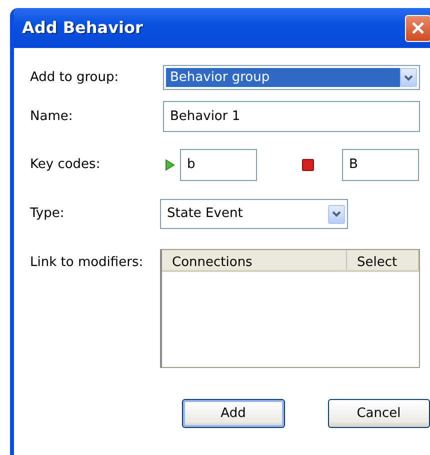 This screenshot has height=455, width=430. What do you see at coordinates (379, 413) in the screenshot?
I see `dialog-button: Cancel` at bounding box center [379, 413].